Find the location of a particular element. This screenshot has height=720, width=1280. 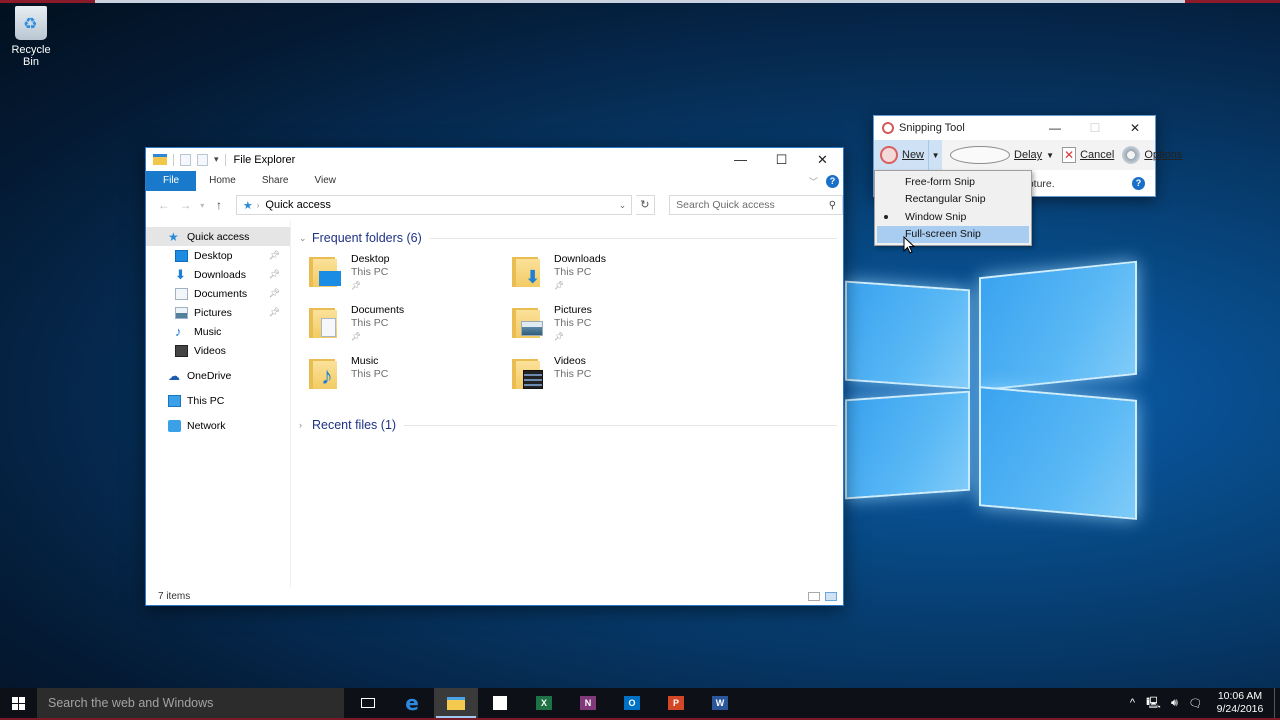

delay-dropdown-icon: ▼ is located at coordinates (1050, 155).